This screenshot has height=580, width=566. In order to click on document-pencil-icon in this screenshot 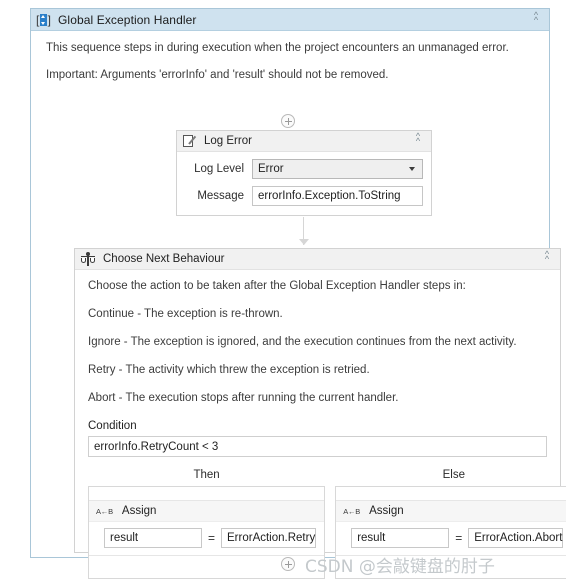, I will do `click(190, 141)`.